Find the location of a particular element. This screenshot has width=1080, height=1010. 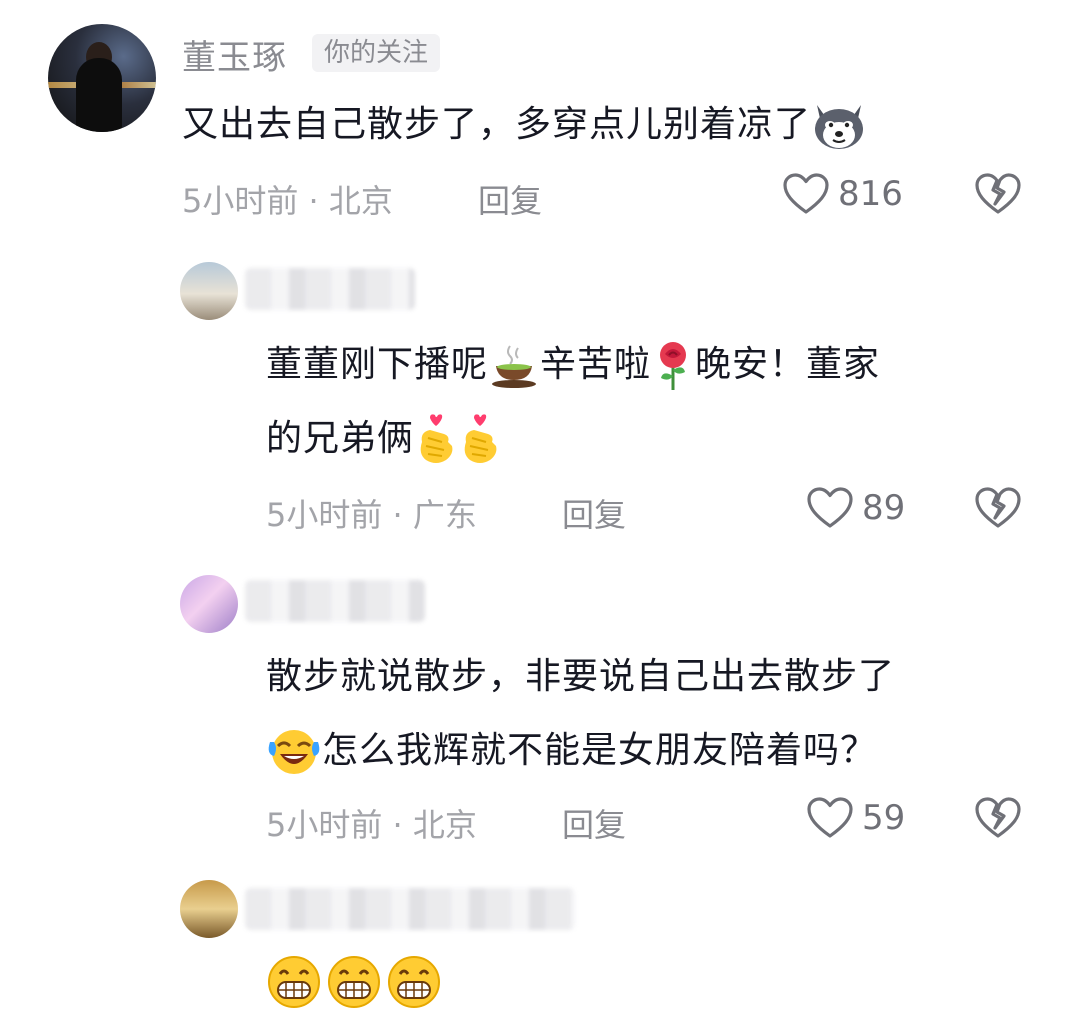

like-count: 59 is located at coordinates (884, 818).